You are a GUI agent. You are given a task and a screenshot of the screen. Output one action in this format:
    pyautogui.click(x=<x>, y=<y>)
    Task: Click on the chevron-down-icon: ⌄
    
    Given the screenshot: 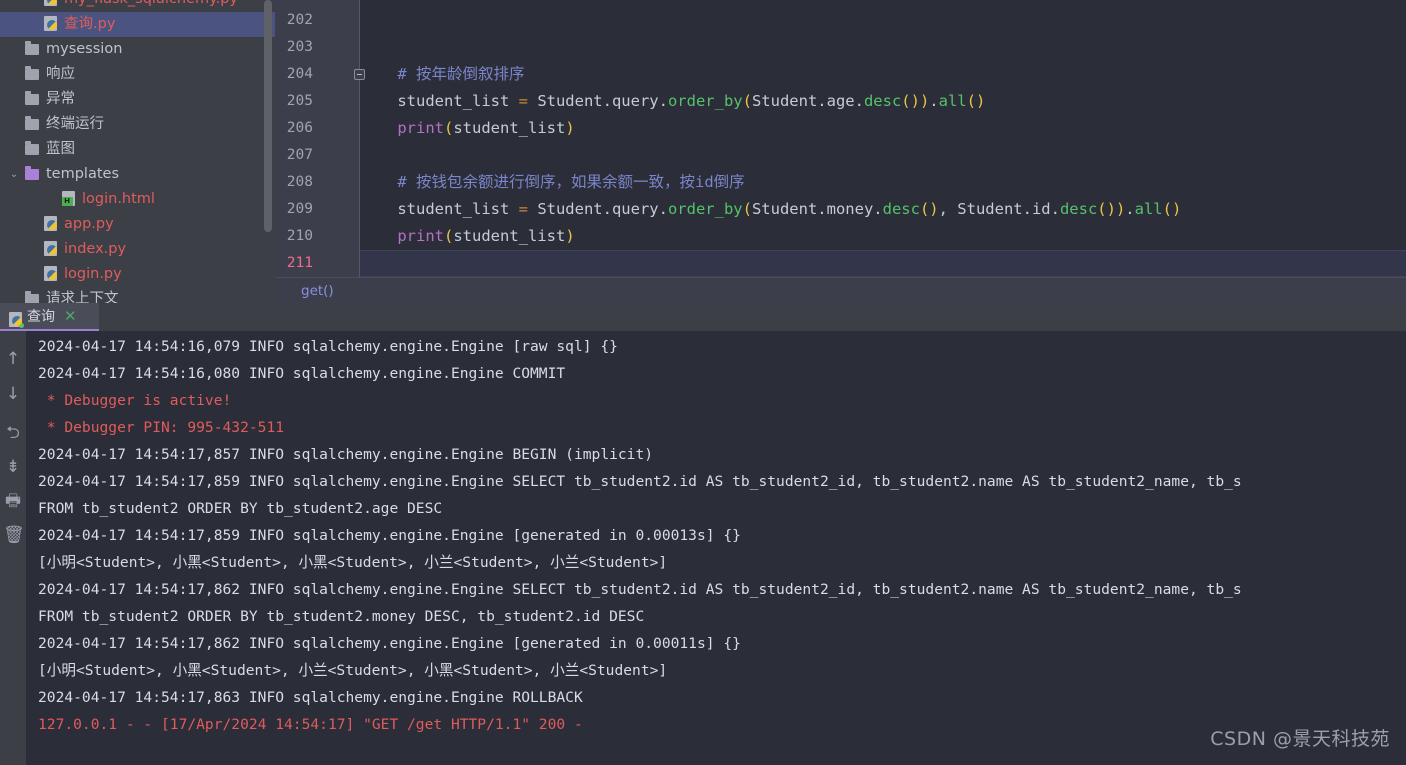 What is the action you would take?
    pyautogui.click(x=14, y=174)
    